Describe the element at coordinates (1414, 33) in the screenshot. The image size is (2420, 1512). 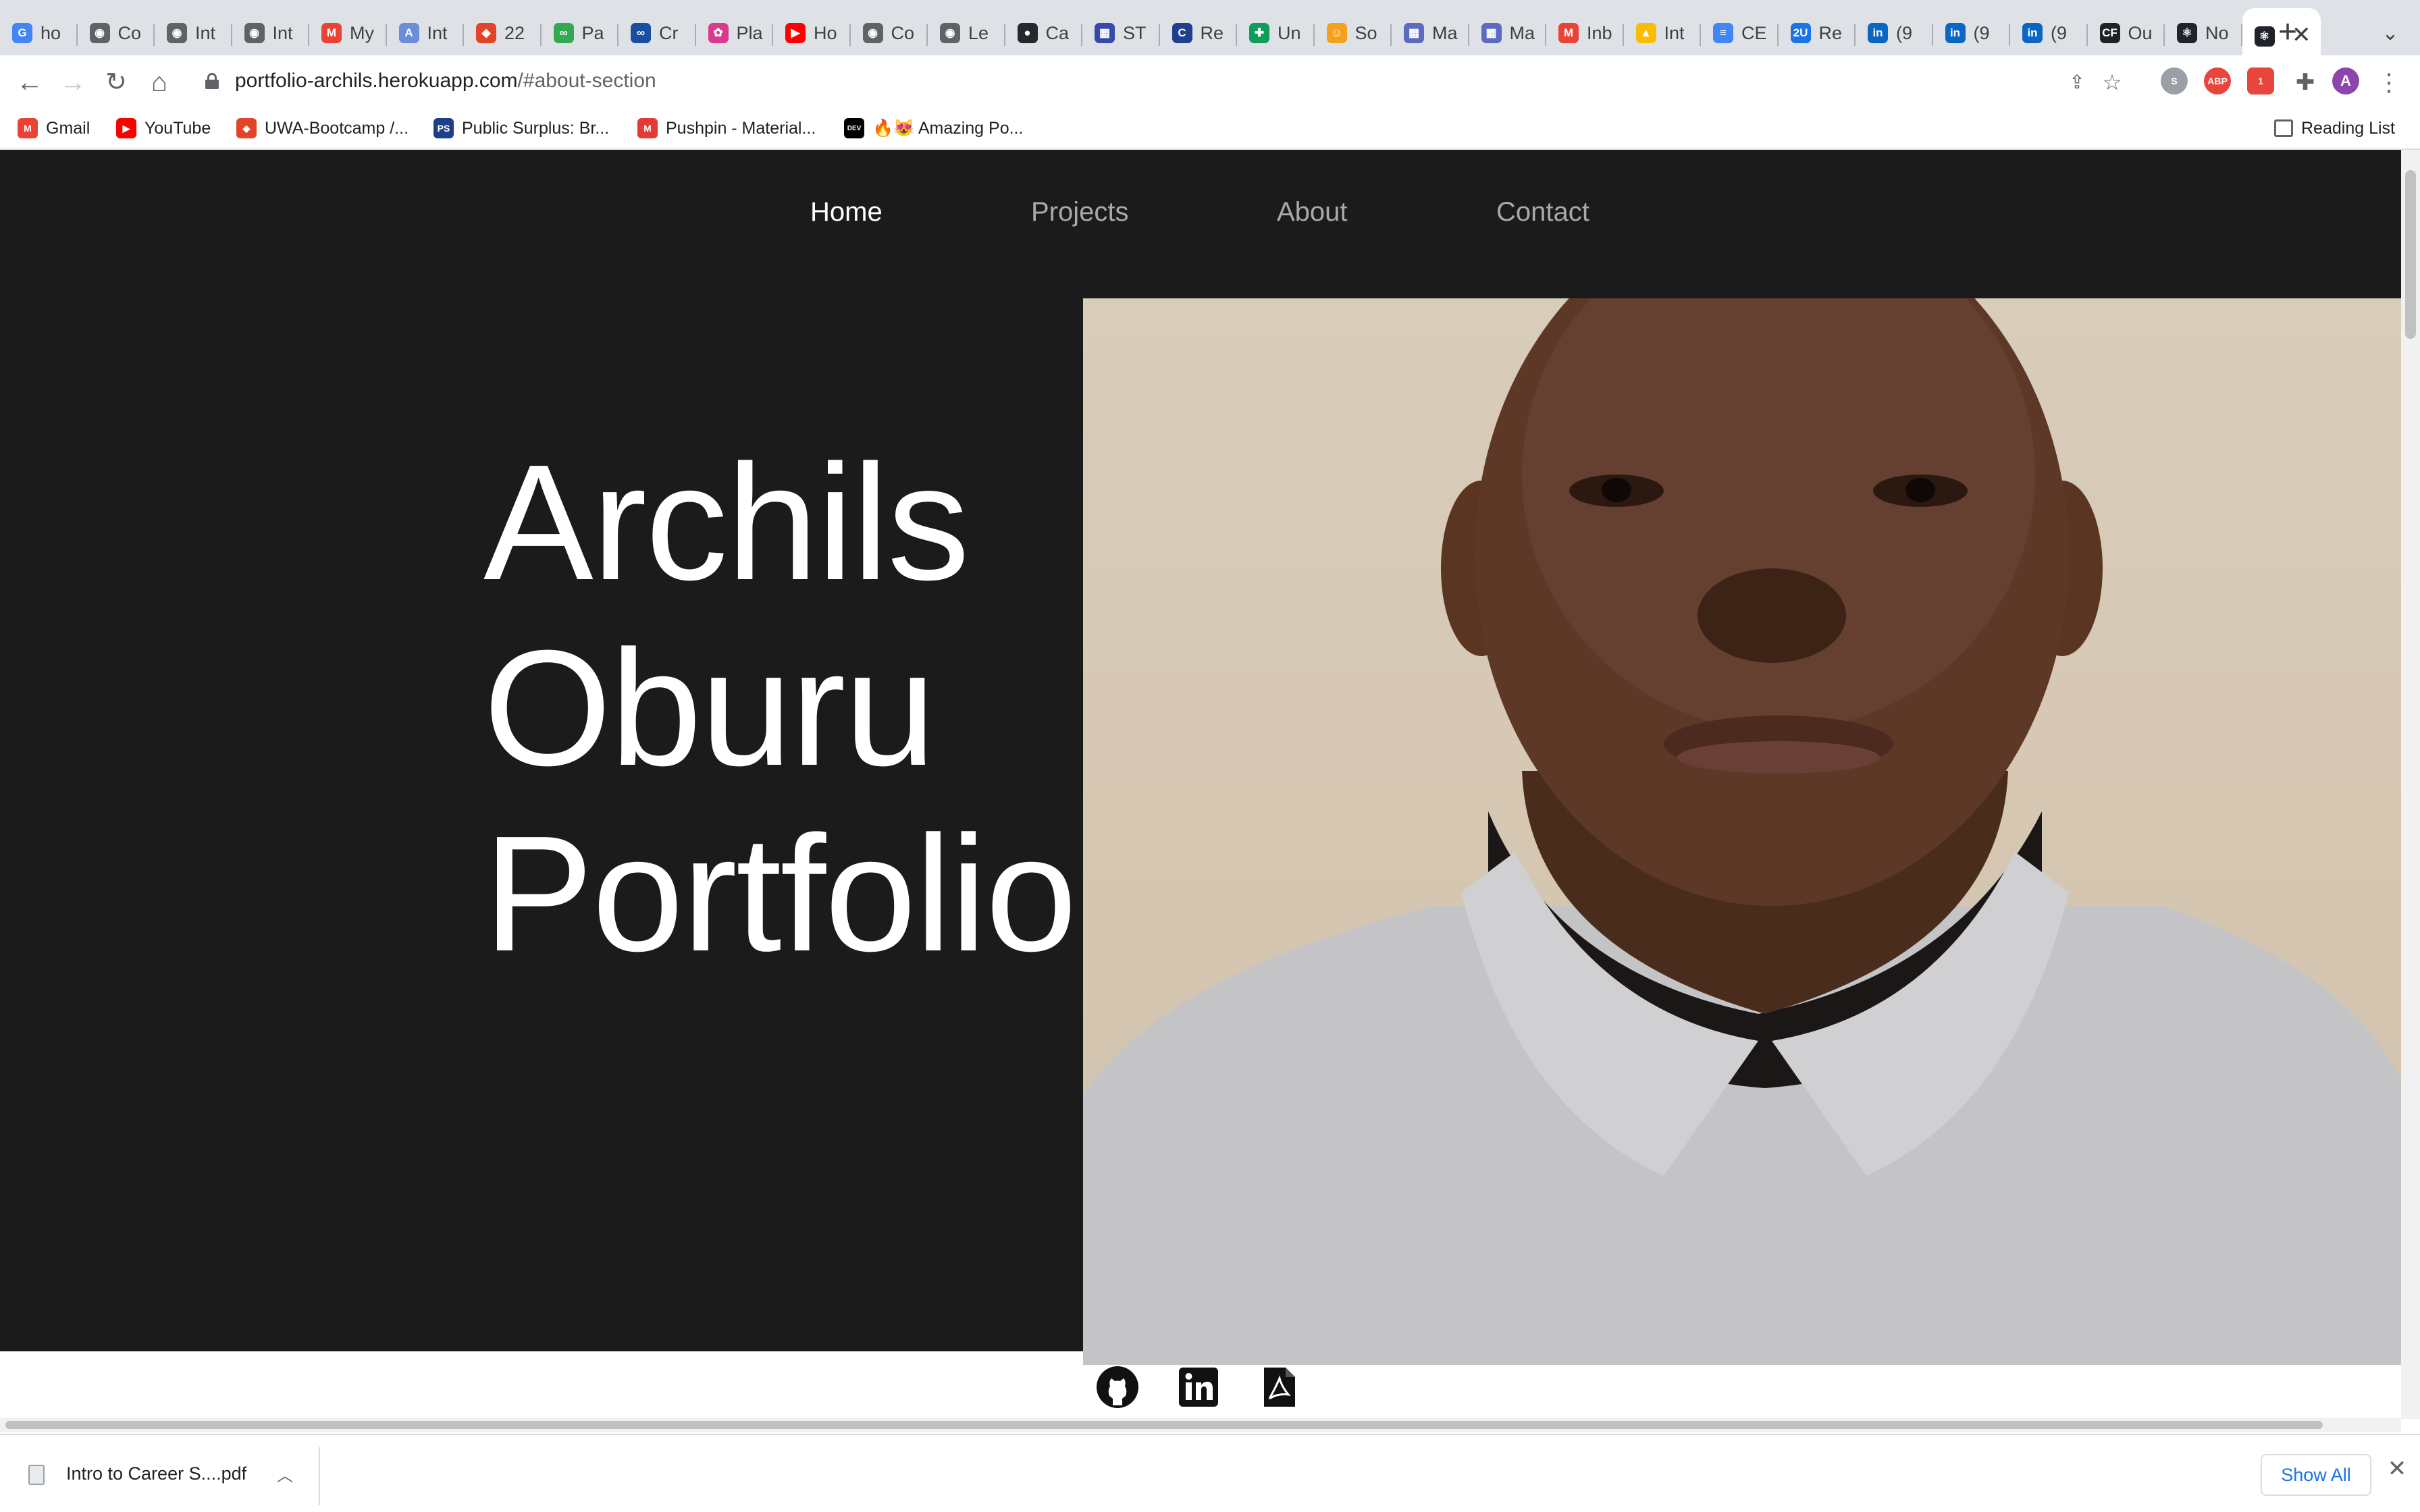
I see `grid-icon: ▦` at that location.